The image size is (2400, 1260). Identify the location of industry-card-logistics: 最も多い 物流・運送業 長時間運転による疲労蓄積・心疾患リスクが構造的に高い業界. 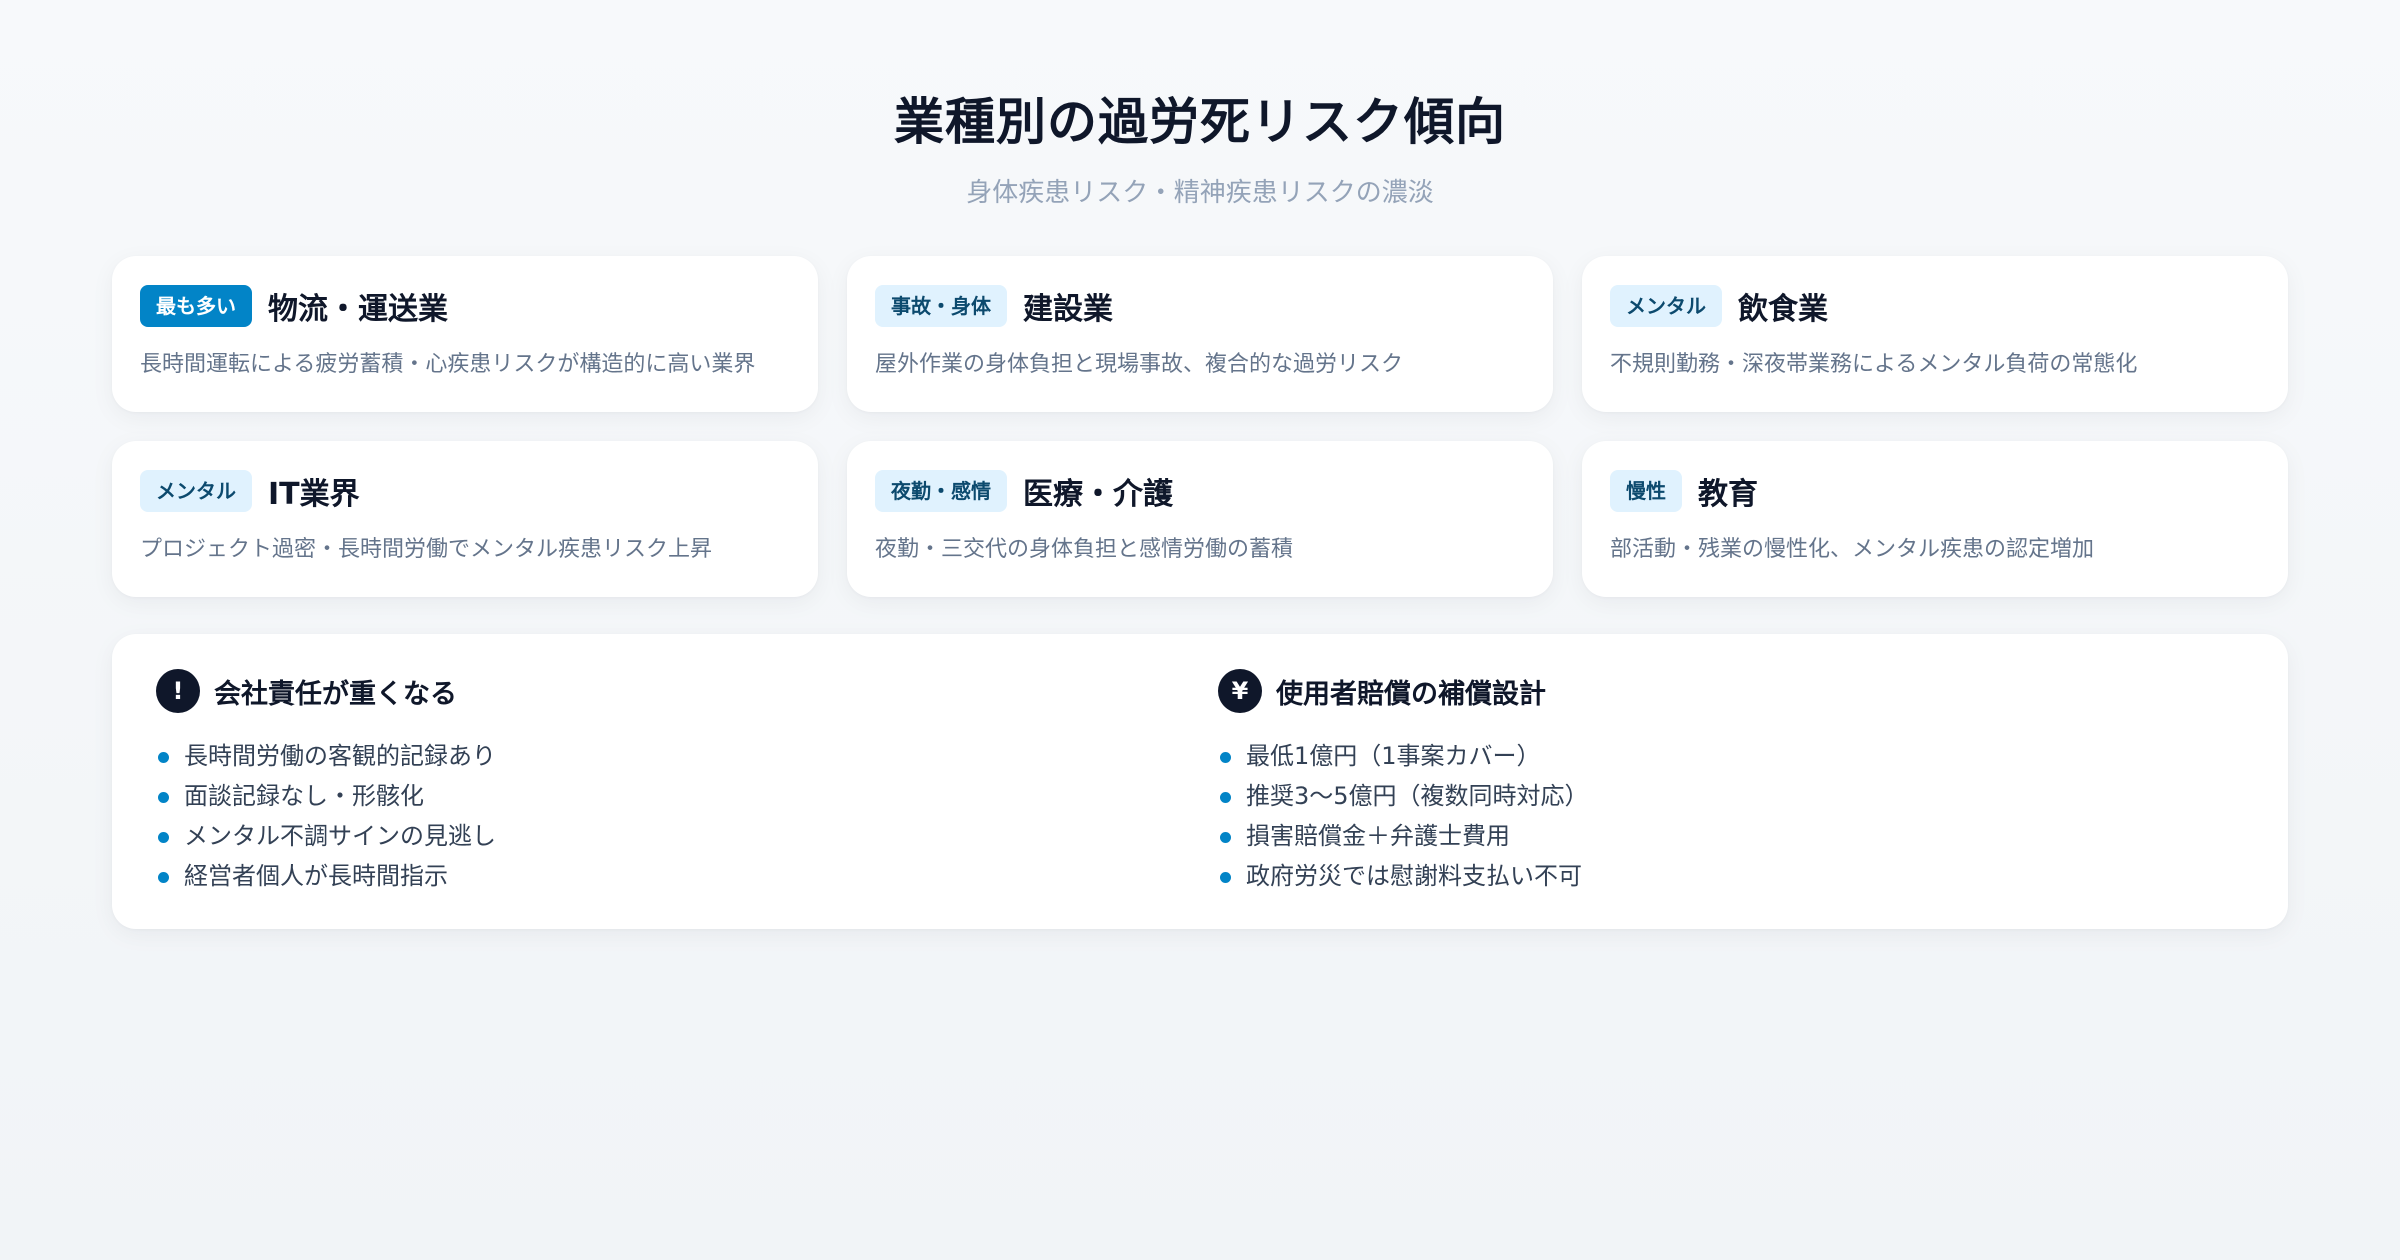
(465, 334).